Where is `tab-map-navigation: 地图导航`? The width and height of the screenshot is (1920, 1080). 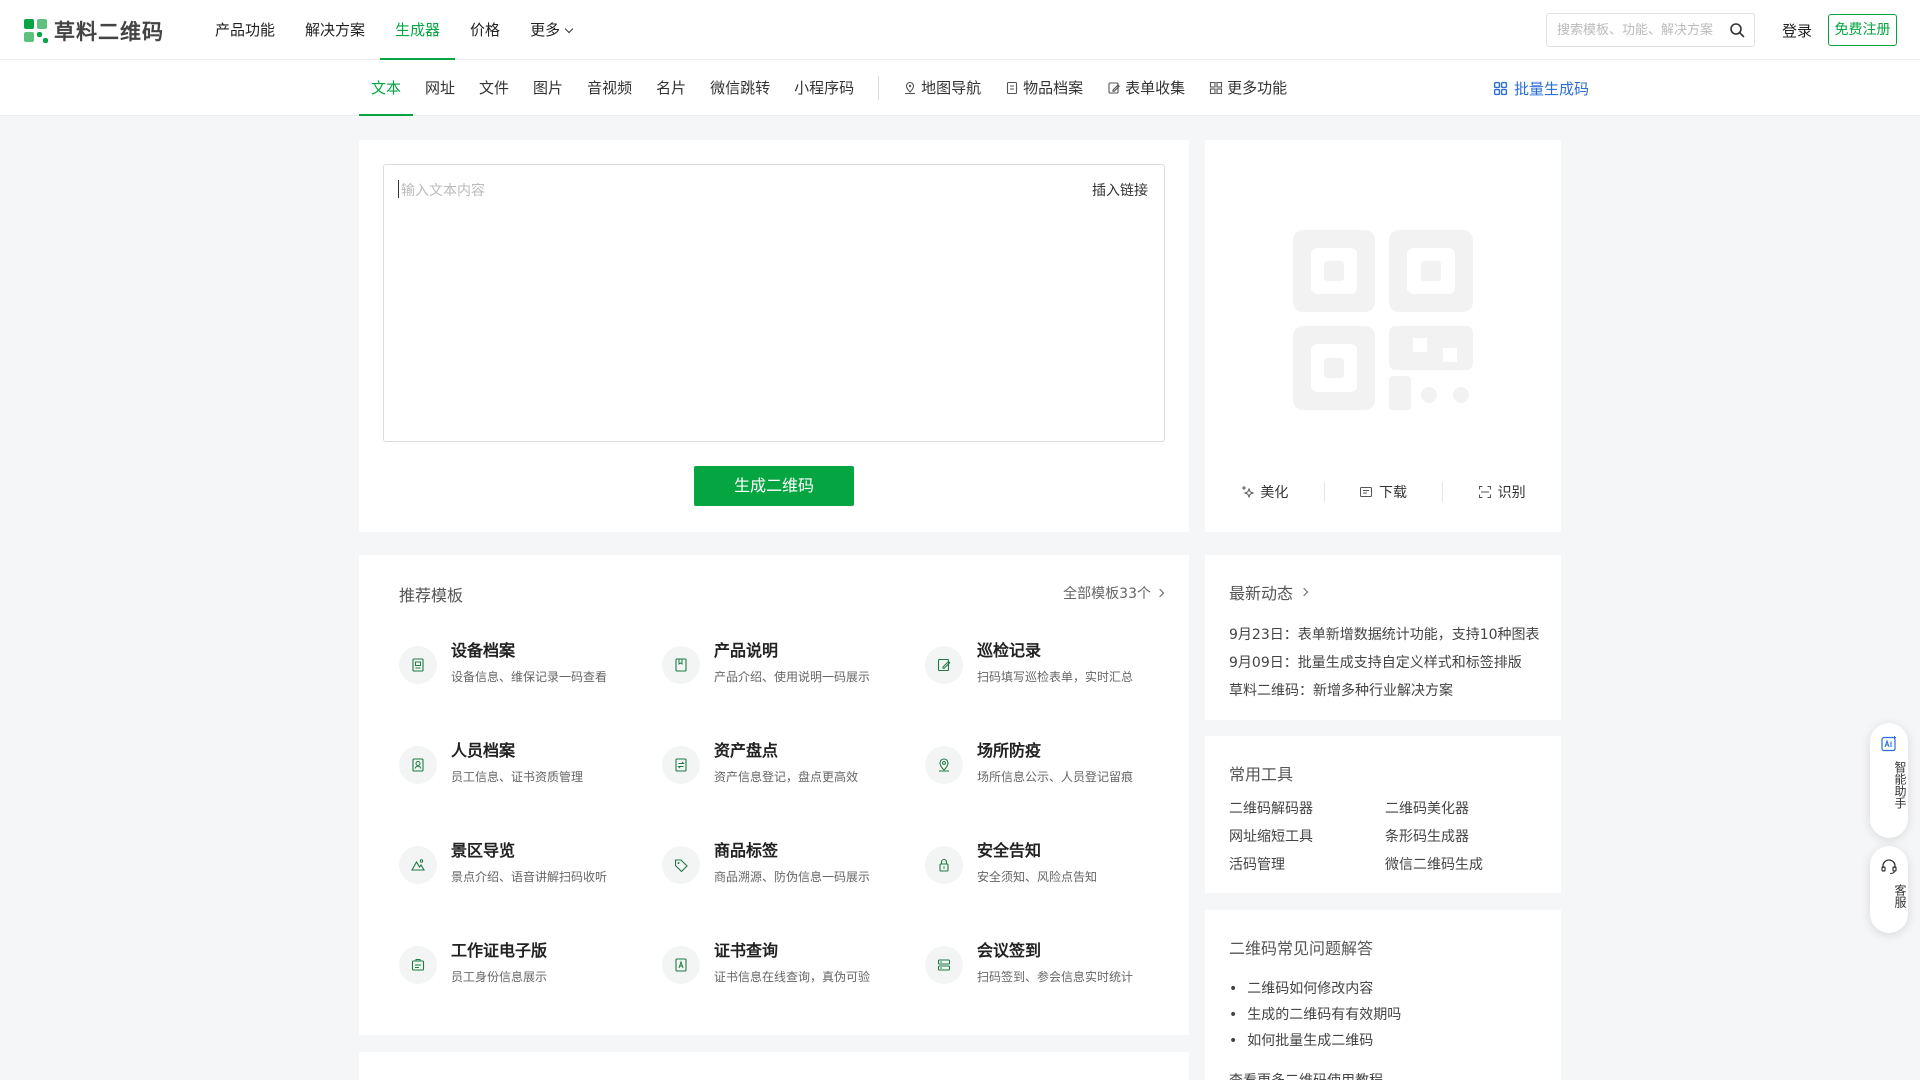 tab-map-navigation: 地图导航 is located at coordinates (942, 88).